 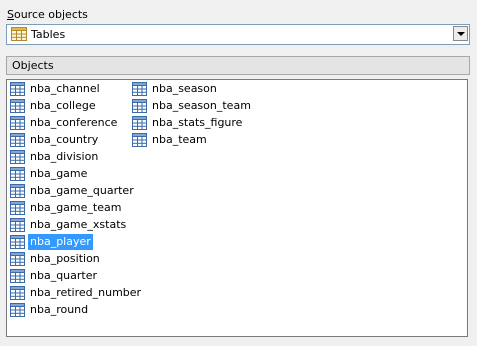 What do you see at coordinates (184, 88) in the screenshot?
I see `list-item-label: nba_season` at bounding box center [184, 88].